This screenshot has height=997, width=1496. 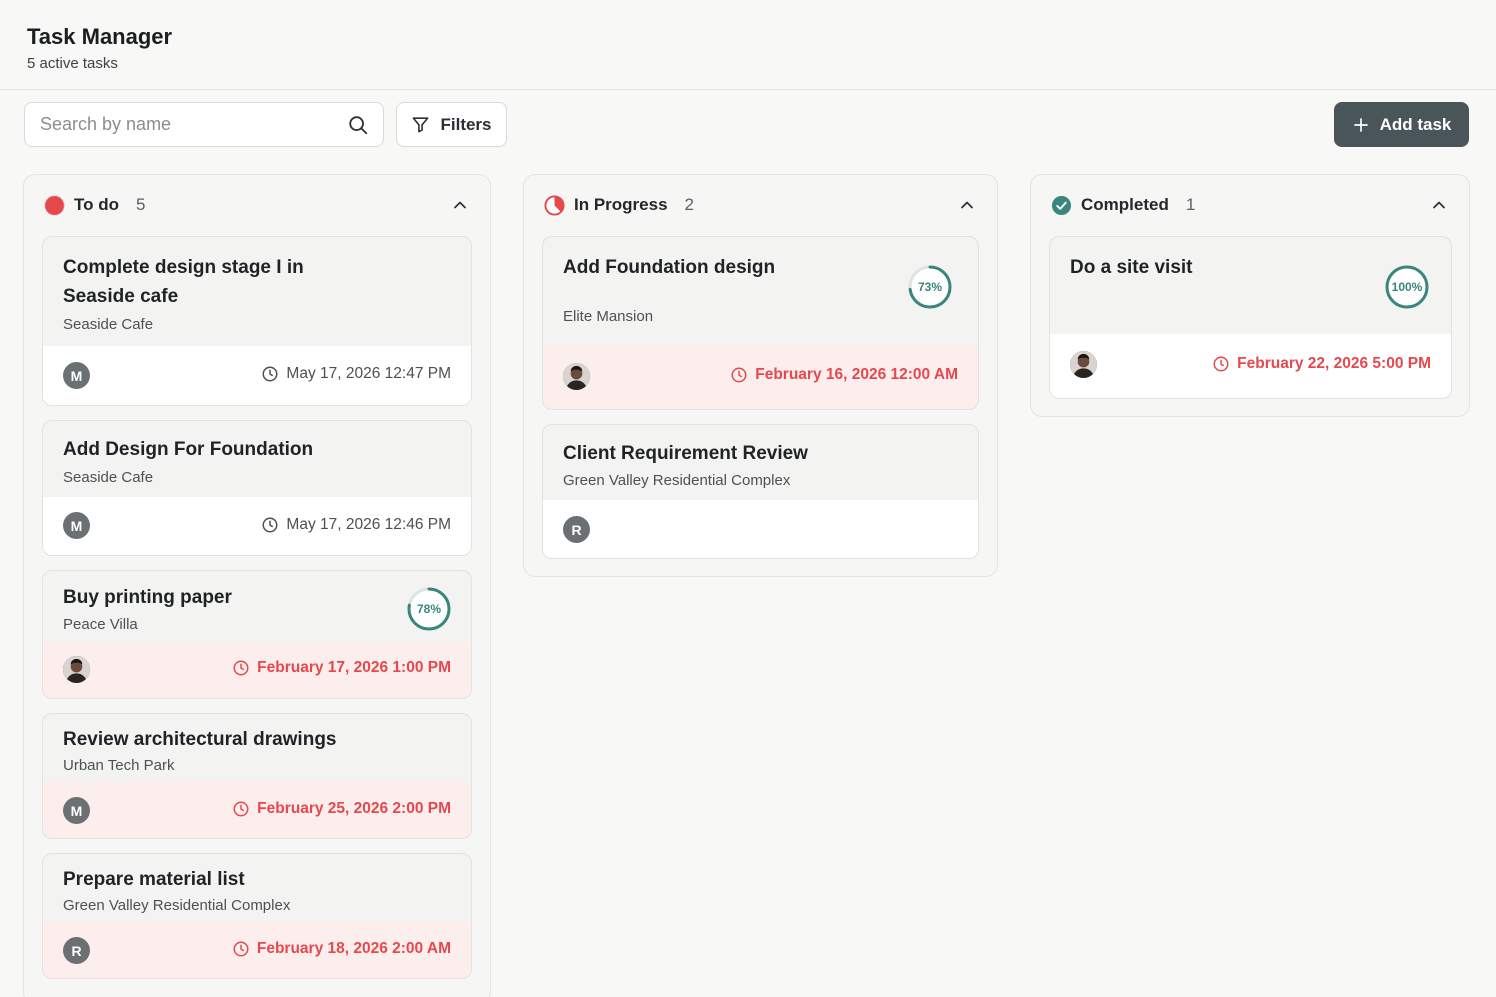 What do you see at coordinates (154, 879) in the screenshot?
I see `task-title: Prepare material list` at bounding box center [154, 879].